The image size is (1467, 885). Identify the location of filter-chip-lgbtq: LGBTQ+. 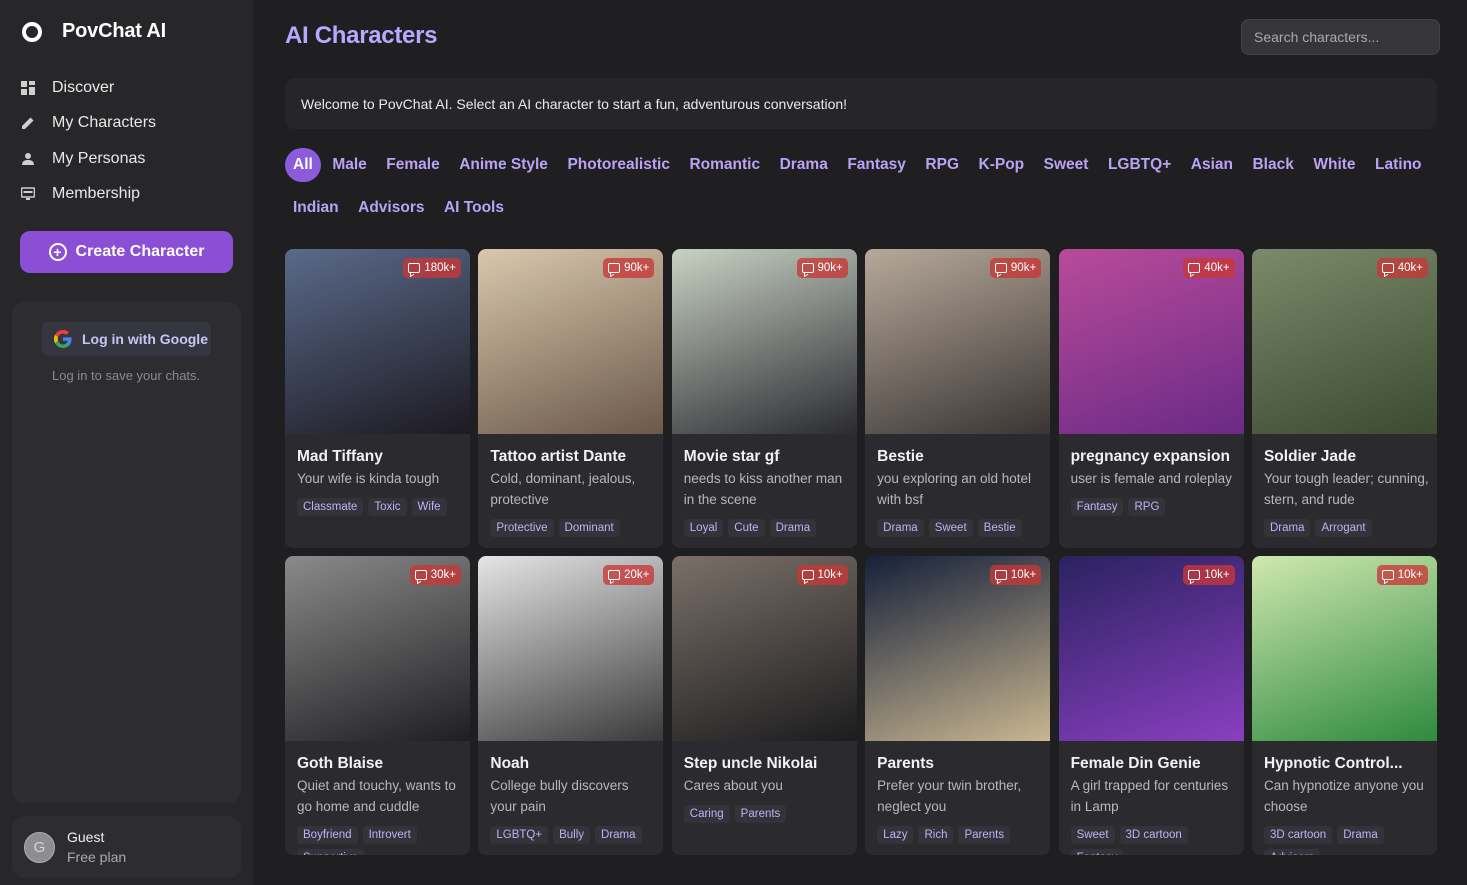
(1139, 165).